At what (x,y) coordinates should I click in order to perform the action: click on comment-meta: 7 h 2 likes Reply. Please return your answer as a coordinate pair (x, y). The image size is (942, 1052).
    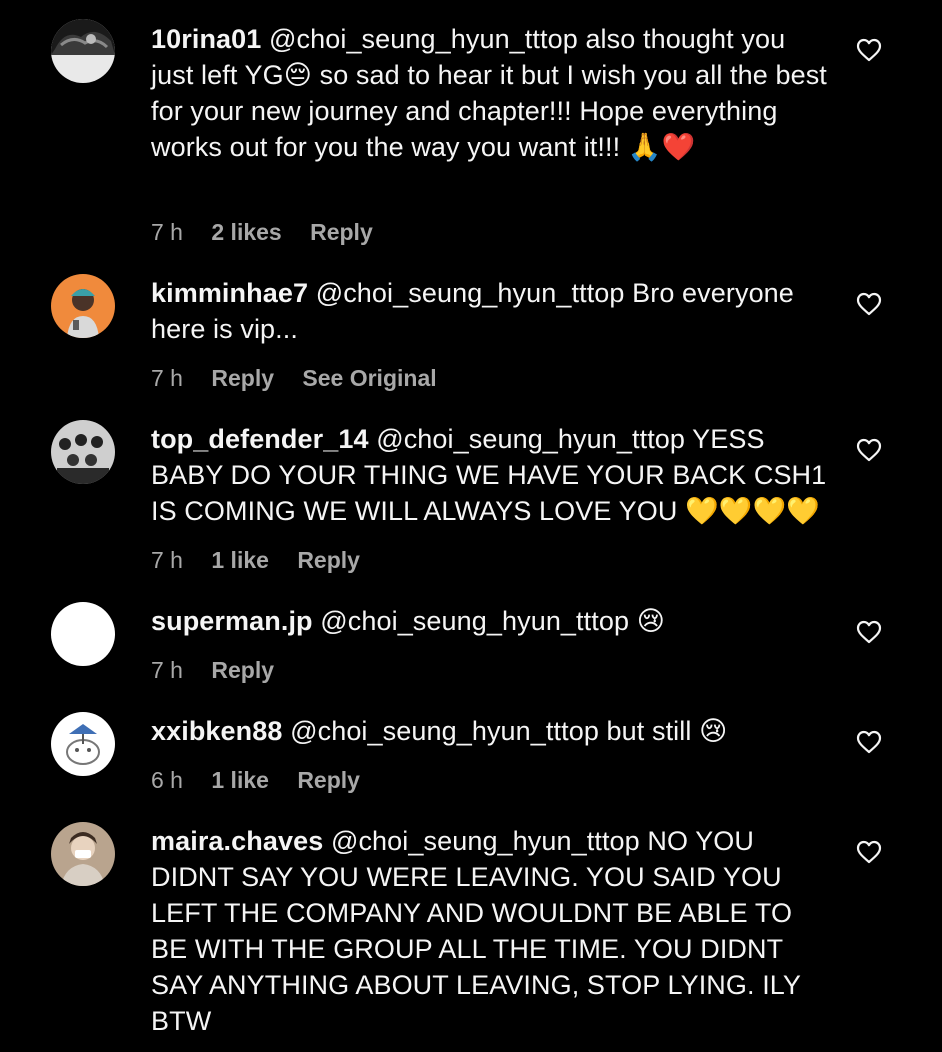
    Looking at the image, I should click on (273, 232).